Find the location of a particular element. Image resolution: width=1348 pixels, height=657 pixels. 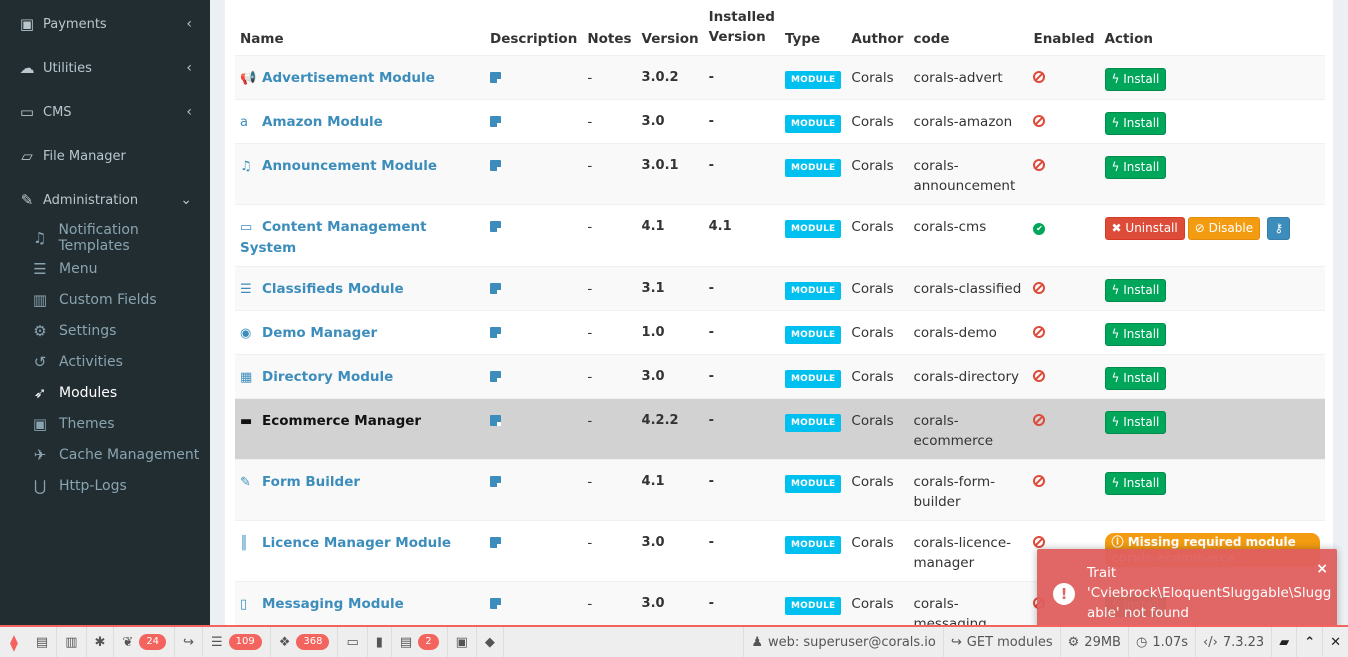

col-description: Description is located at coordinates (534, 28).